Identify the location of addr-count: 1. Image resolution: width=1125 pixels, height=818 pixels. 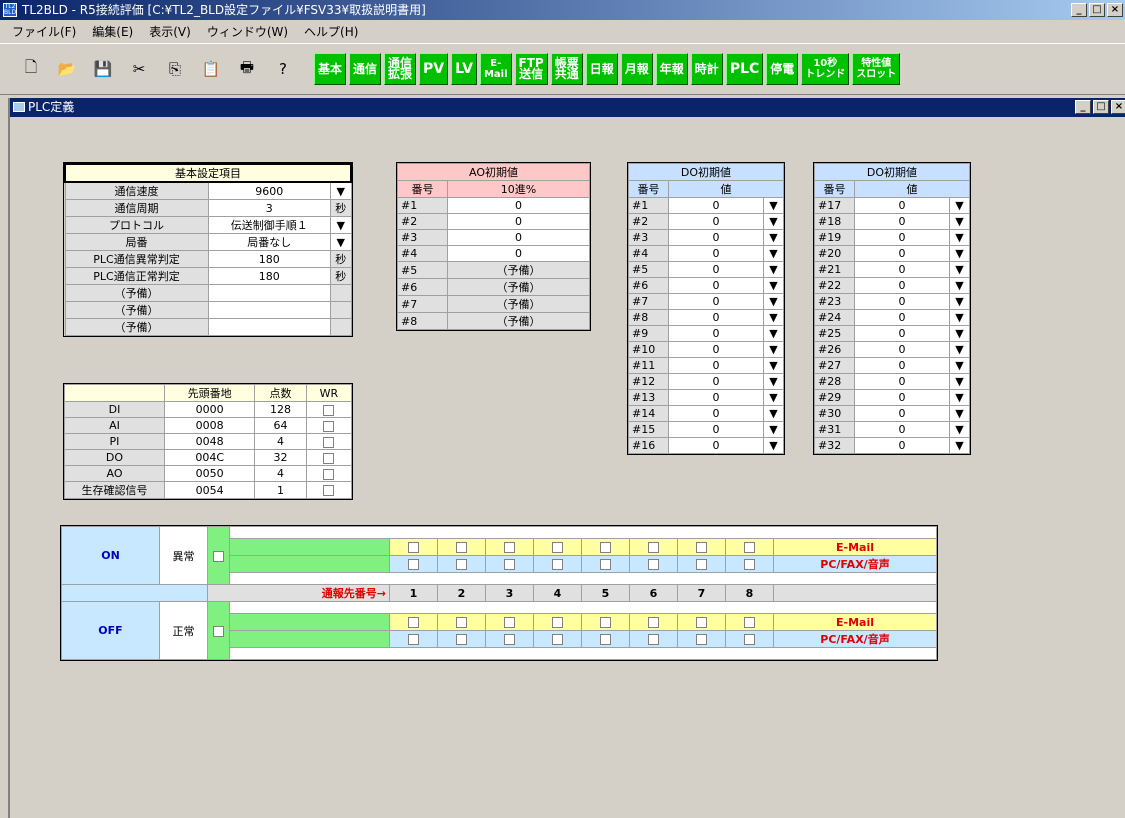
(280, 490).